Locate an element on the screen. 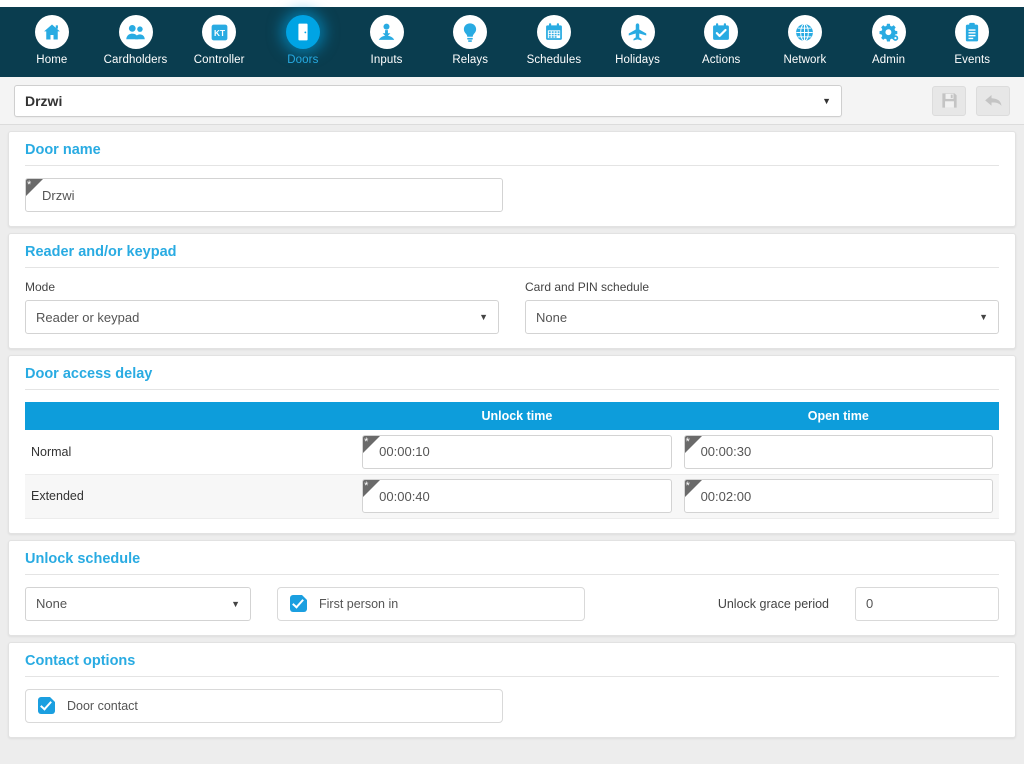  unlock-grace-period-input: 0 is located at coordinates (927, 603).